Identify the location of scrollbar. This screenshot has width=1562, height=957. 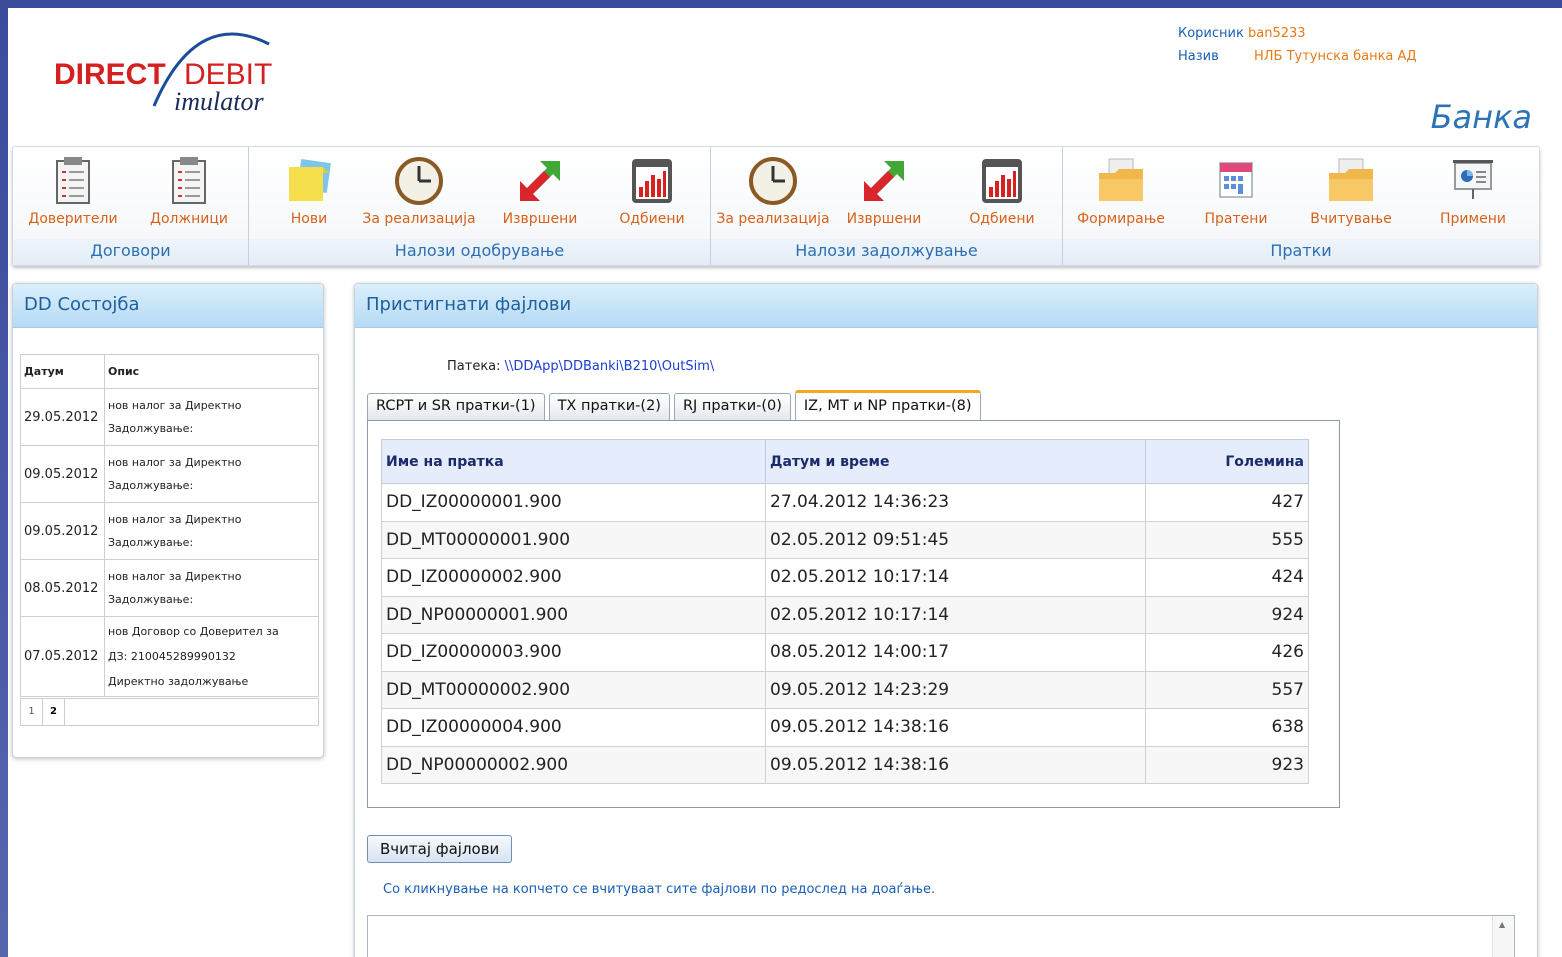
(1503, 936).